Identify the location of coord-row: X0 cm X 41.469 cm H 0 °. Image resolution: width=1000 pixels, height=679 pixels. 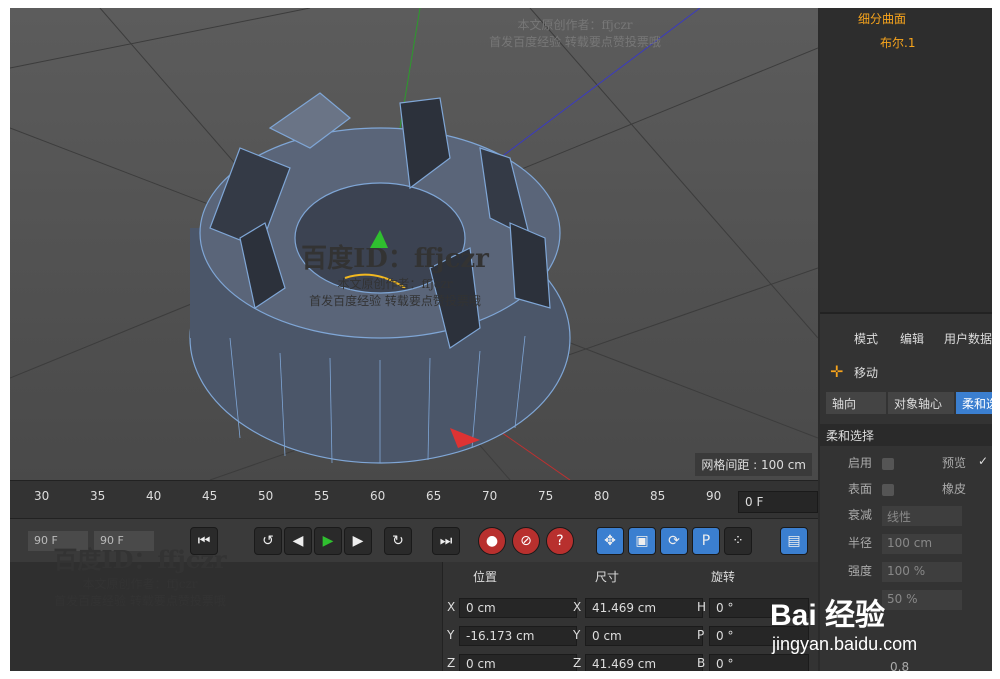
(631, 608).